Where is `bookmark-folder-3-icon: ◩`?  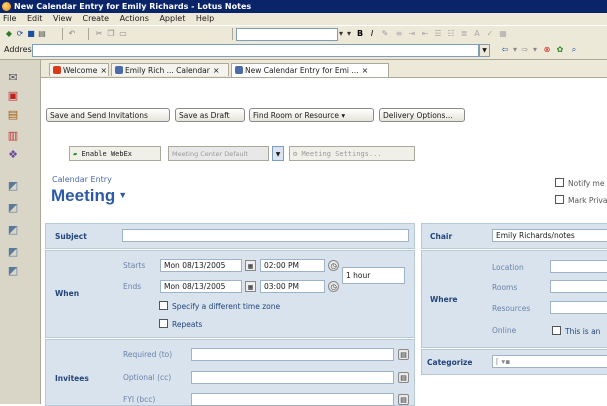 bookmark-folder-3-icon: ◩ is located at coordinates (13, 230).